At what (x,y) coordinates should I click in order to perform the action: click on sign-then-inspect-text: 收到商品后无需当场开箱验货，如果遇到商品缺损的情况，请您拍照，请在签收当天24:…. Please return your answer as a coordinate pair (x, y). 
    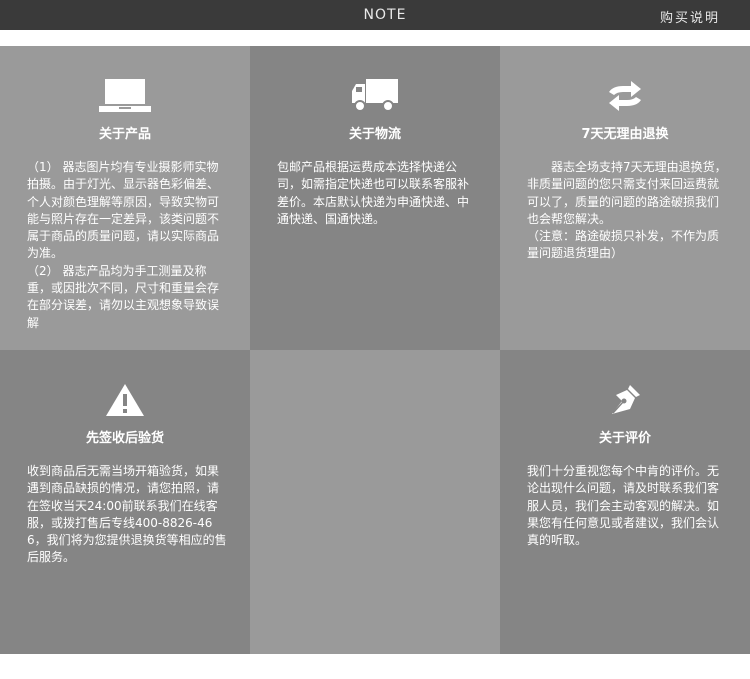
    Looking at the image, I should click on (127, 515).